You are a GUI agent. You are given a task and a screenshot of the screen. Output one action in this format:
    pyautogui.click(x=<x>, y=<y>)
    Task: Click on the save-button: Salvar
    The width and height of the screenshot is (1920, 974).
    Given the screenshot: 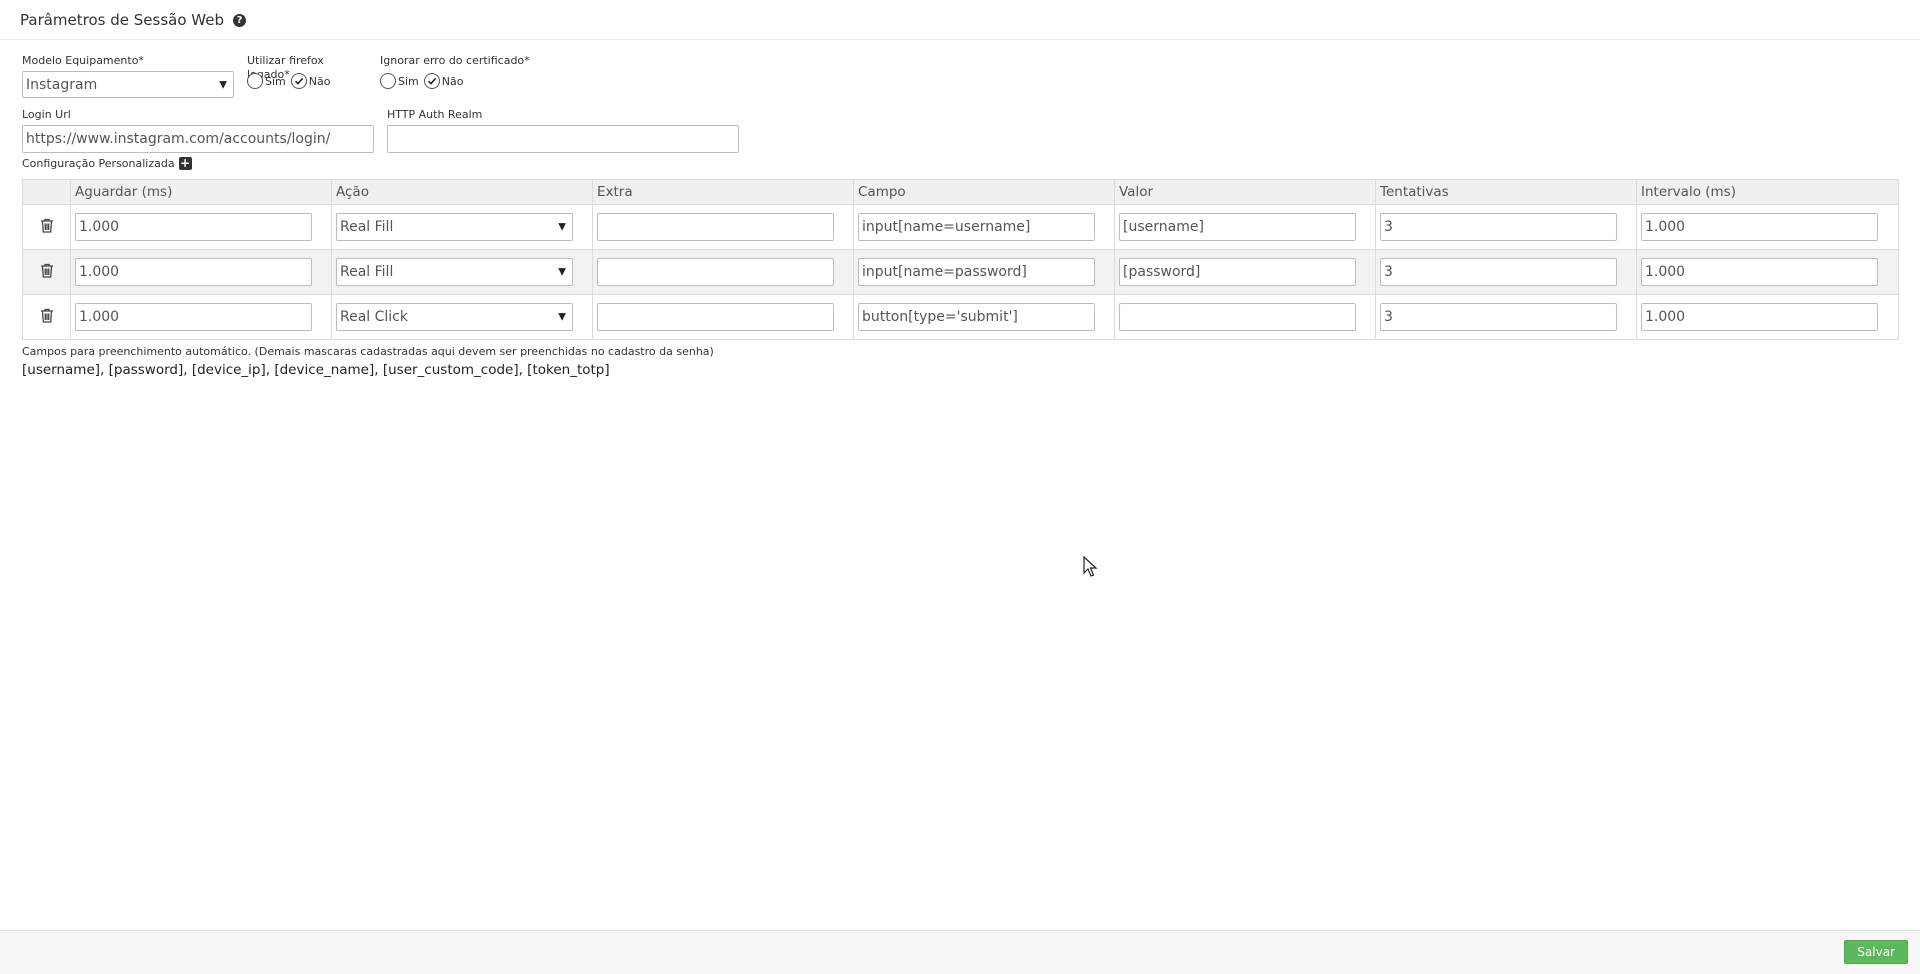 What is the action you would take?
    pyautogui.click(x=1876, y=952)
    